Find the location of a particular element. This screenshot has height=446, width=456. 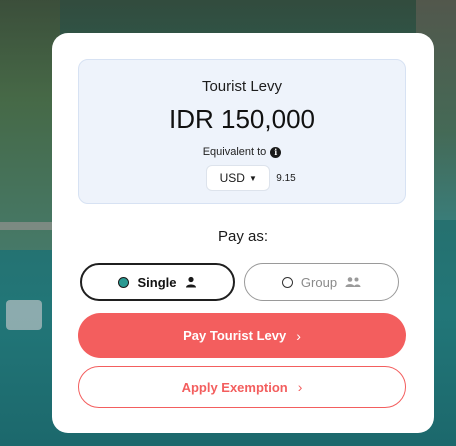

radio-selected-icon is located at coordinates (124, 282).